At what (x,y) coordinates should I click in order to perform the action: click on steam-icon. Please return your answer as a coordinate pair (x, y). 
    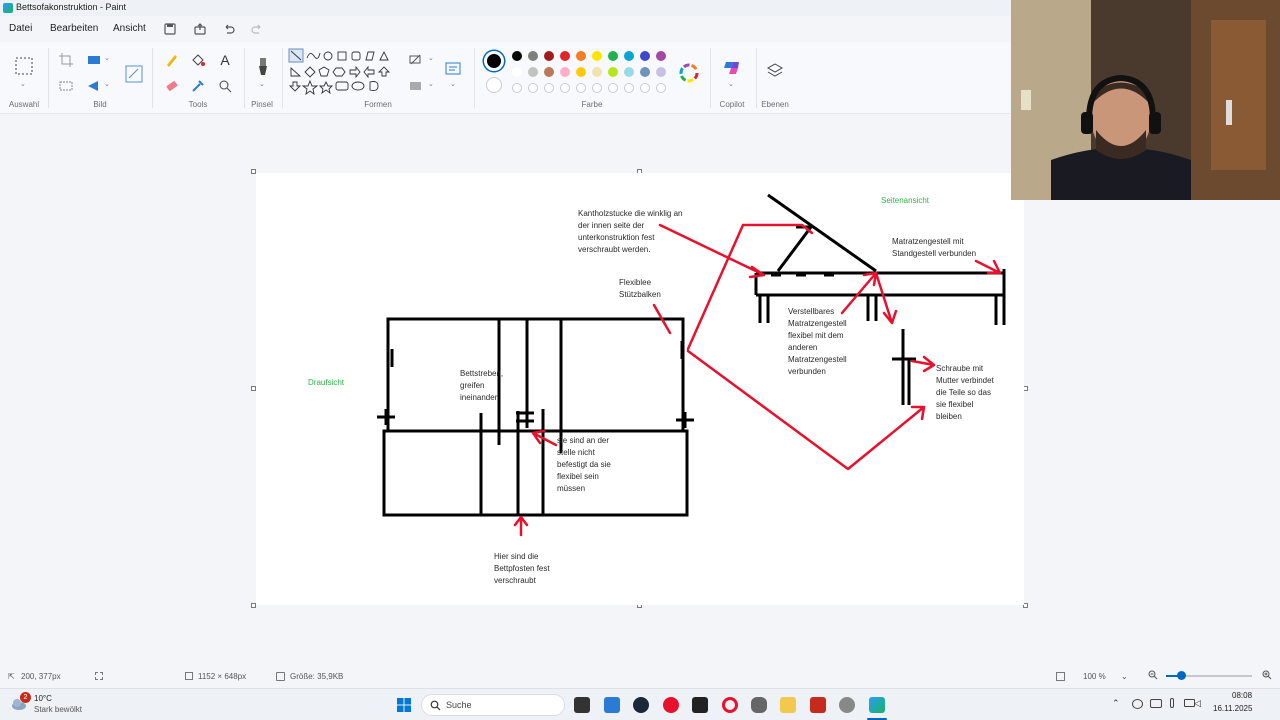
    Looking at the image, I should click on (641, 705).